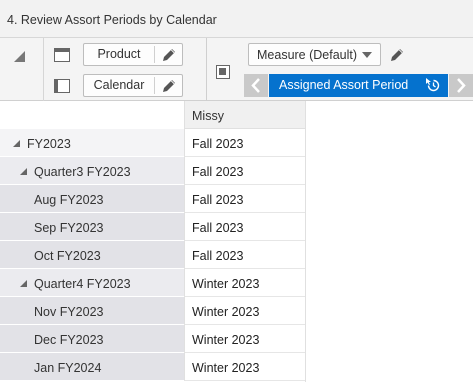  I want to click on reset-cursor-icon, so click(433, 85).